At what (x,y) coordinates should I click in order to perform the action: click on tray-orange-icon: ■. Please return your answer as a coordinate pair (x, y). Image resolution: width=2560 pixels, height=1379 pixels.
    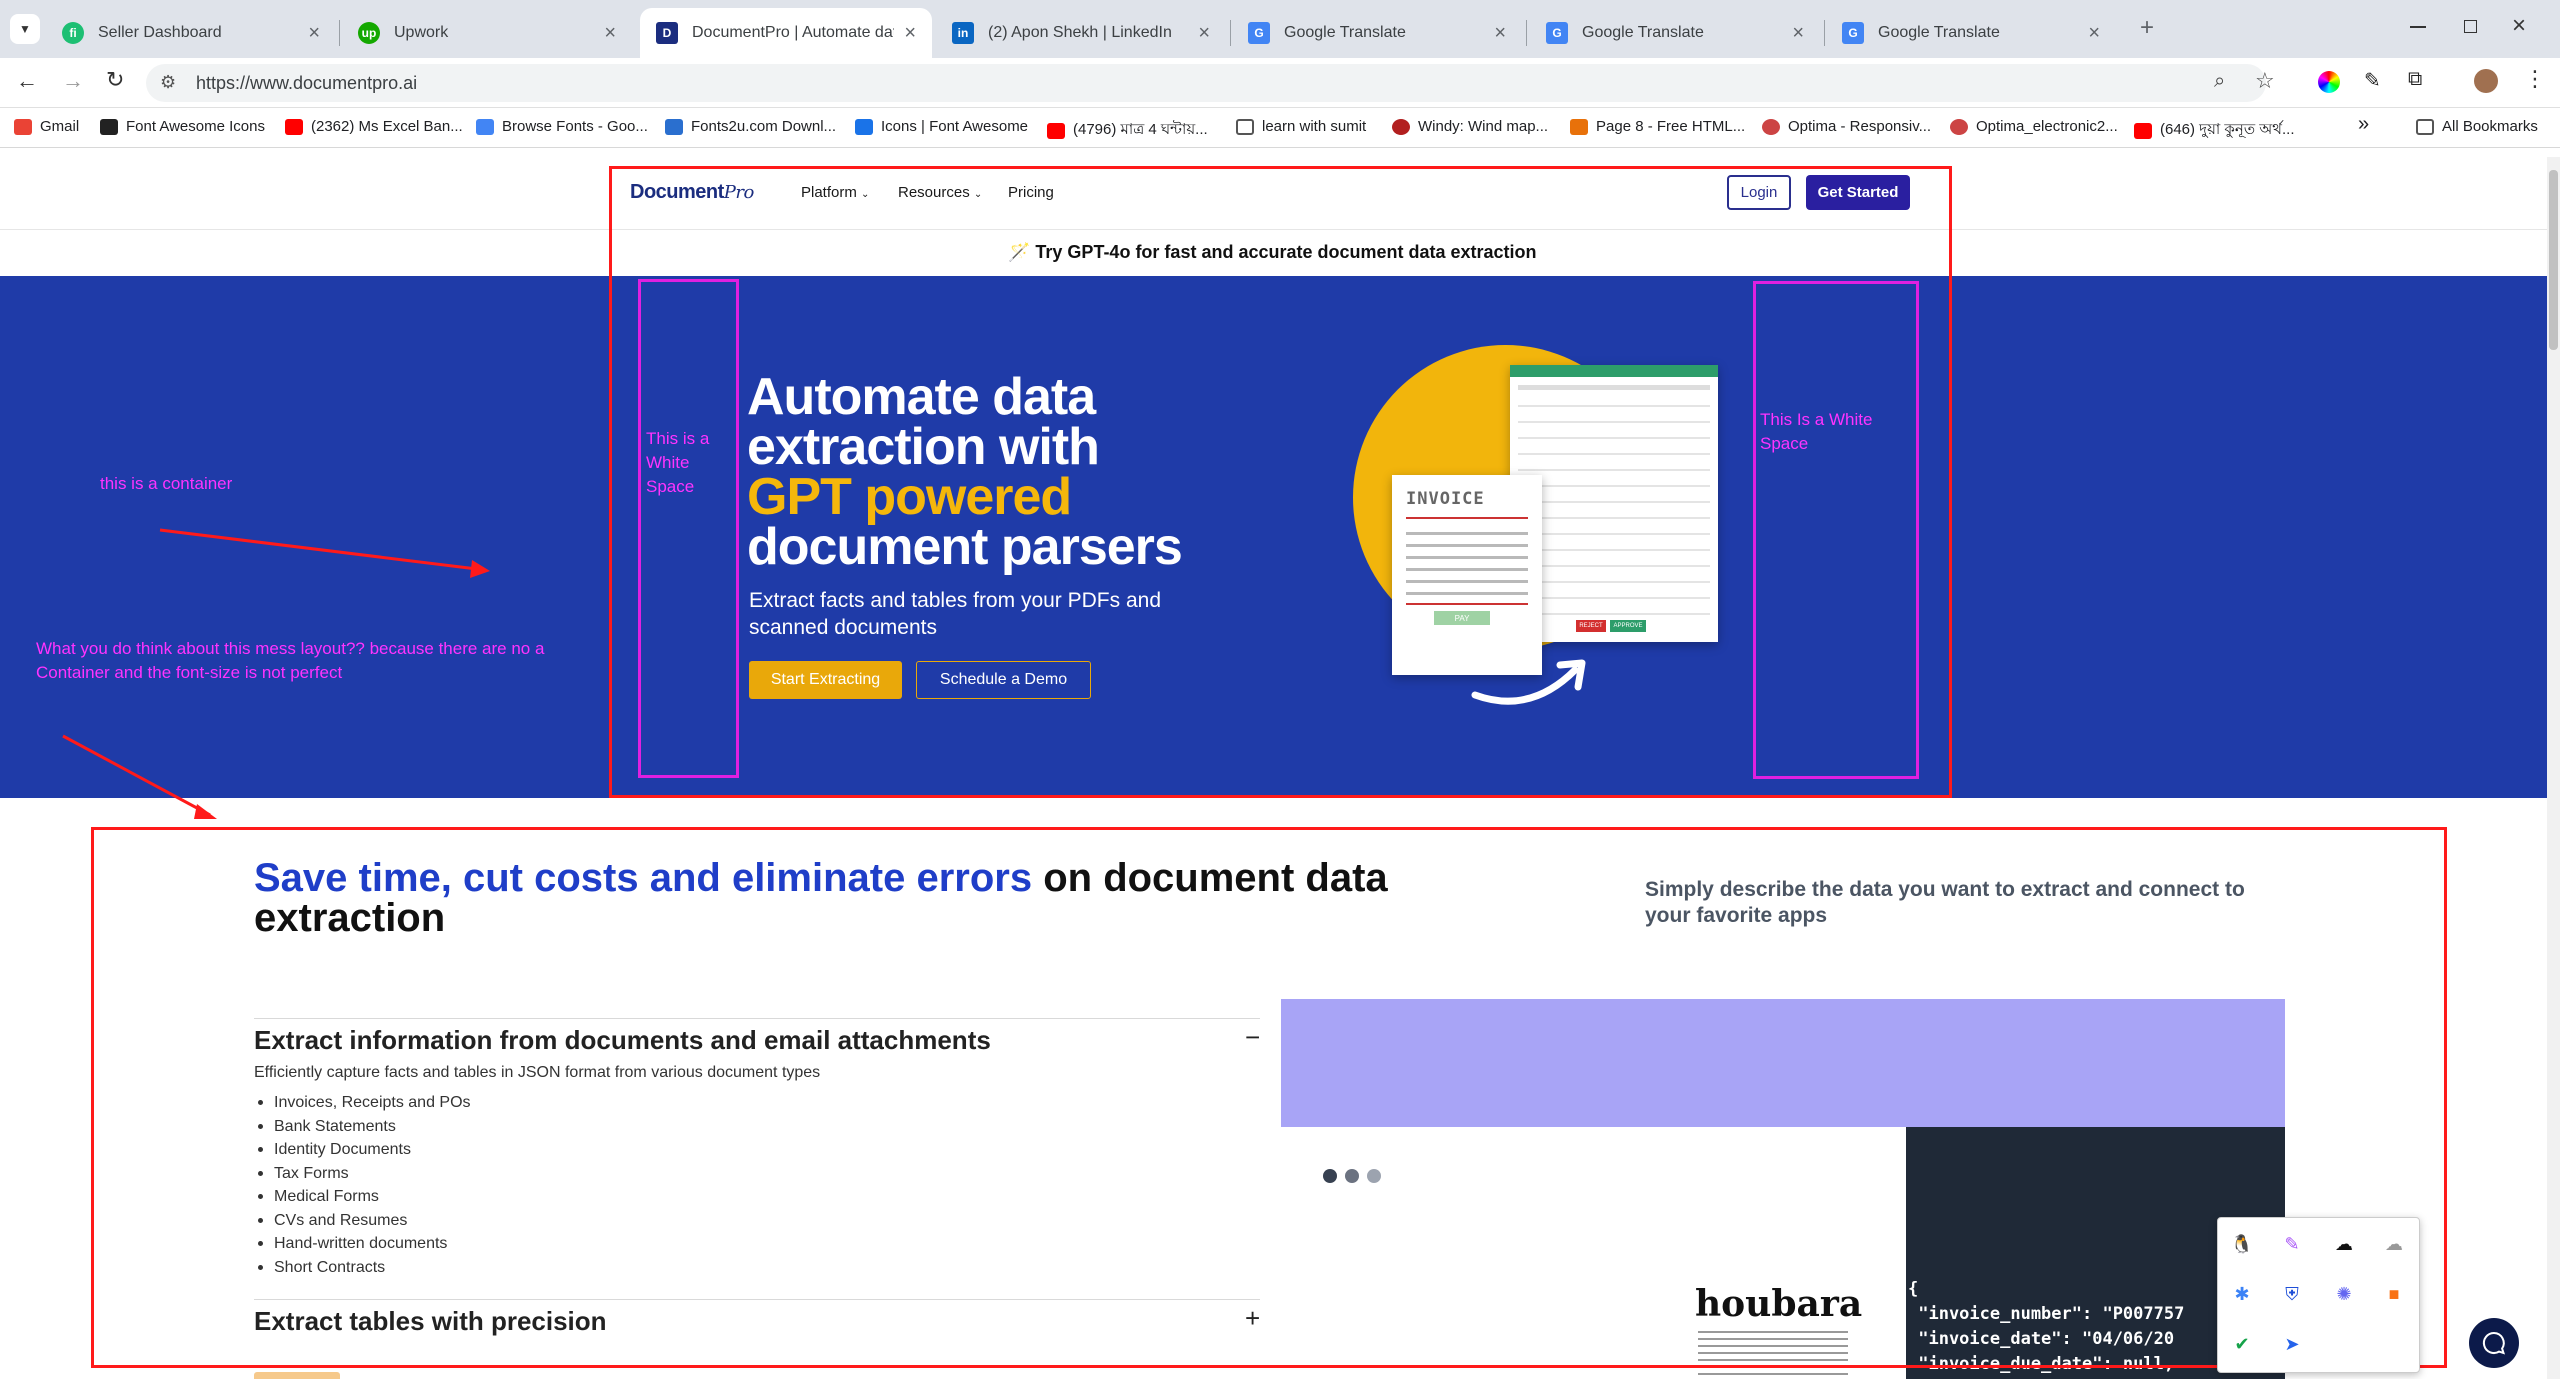
    Looking at the image, I should click on (2394, 1294).